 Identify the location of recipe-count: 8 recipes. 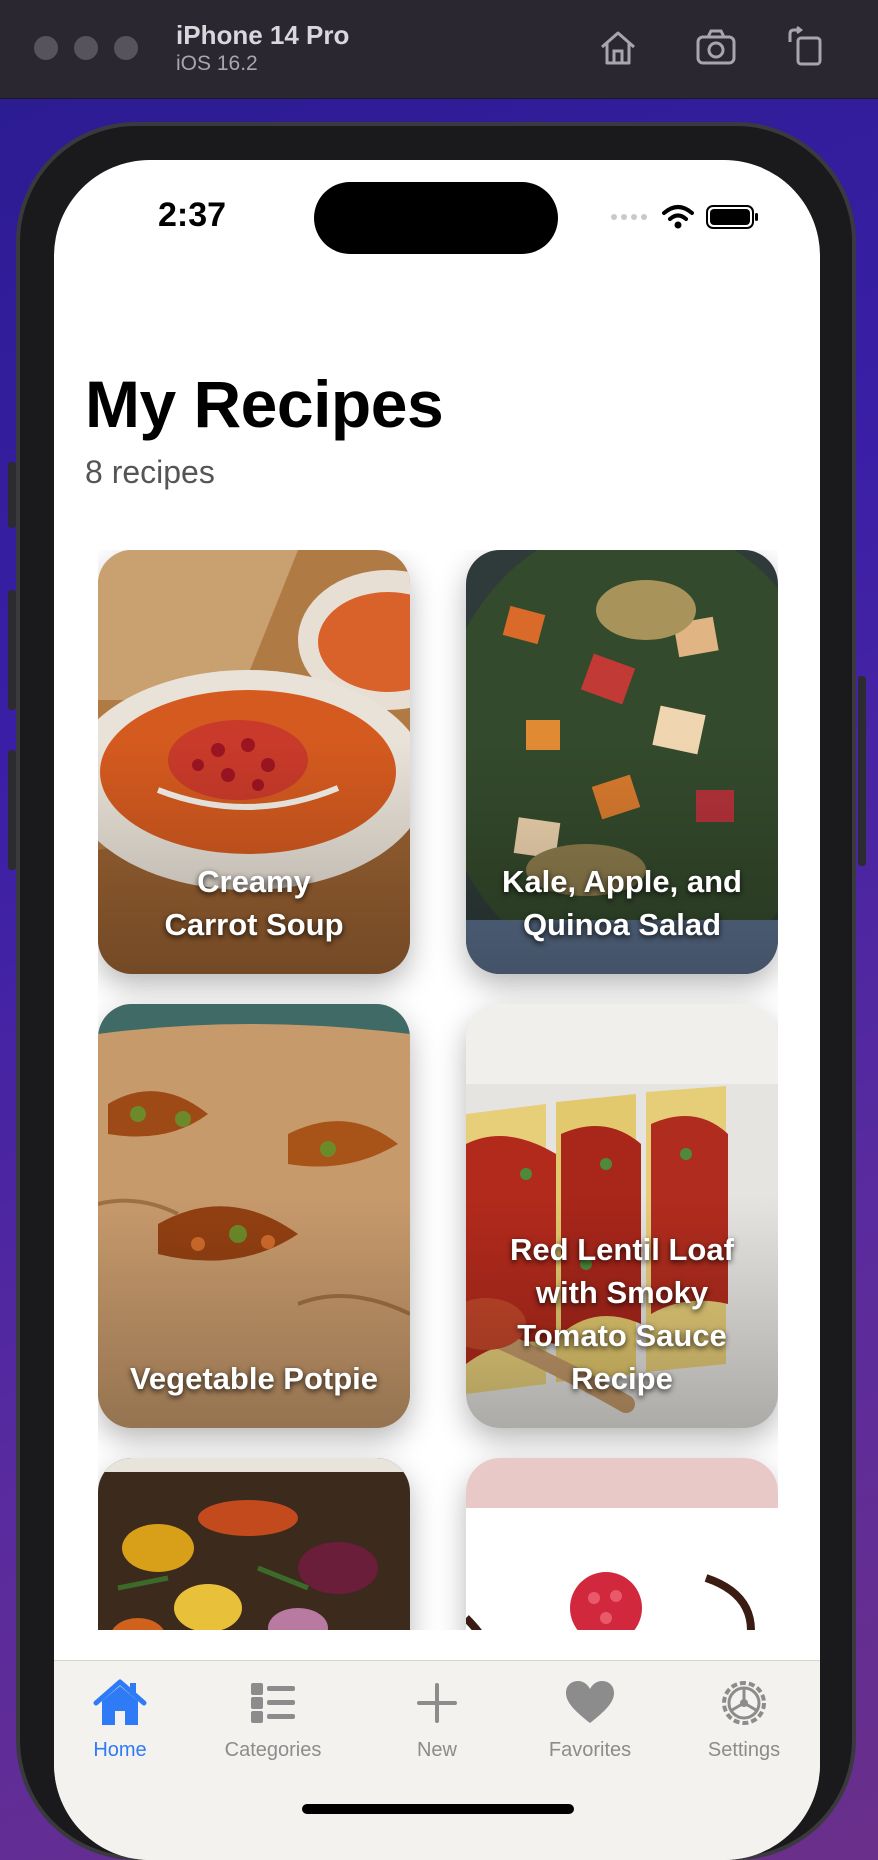
(150, 472).